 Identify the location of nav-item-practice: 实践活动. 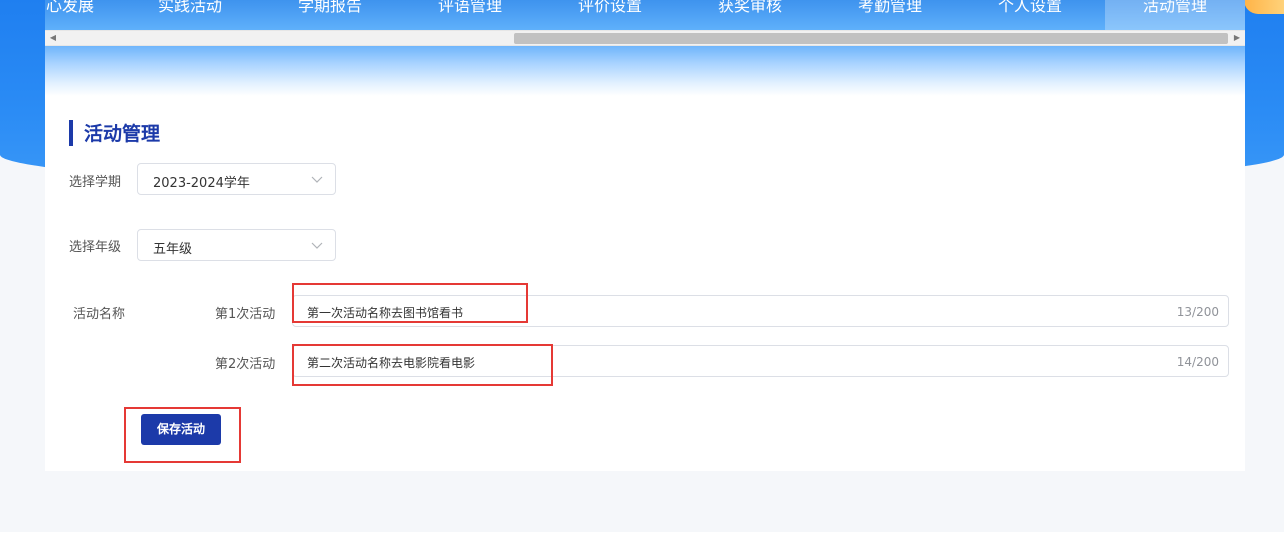
(190, 15).